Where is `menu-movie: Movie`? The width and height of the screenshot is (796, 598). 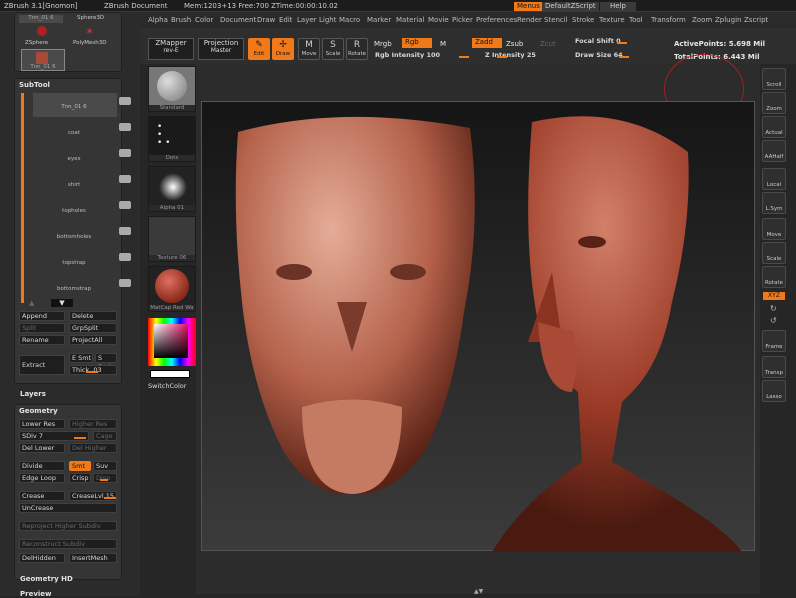
menu-movie: Movie is located at coordinates (438, 20).